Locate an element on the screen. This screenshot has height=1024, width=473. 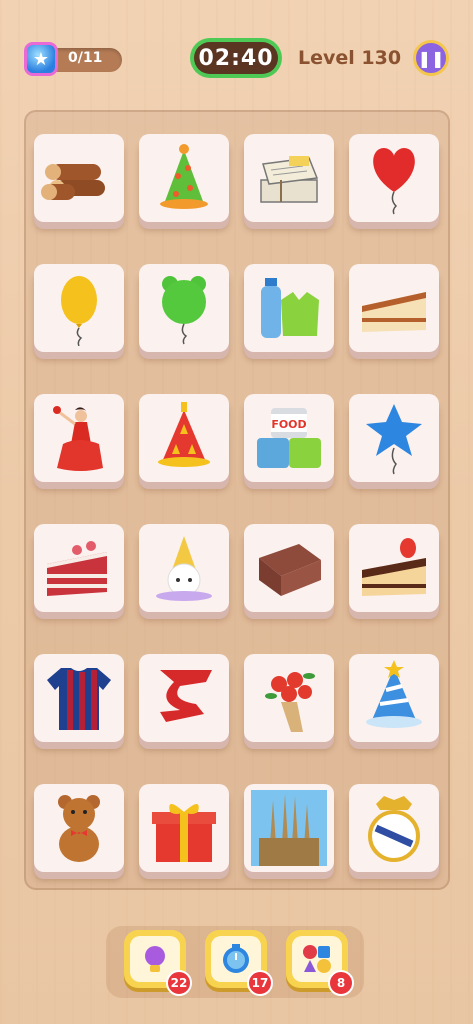
tile-food-cans: FOOD is located at coordinates (289, 442).